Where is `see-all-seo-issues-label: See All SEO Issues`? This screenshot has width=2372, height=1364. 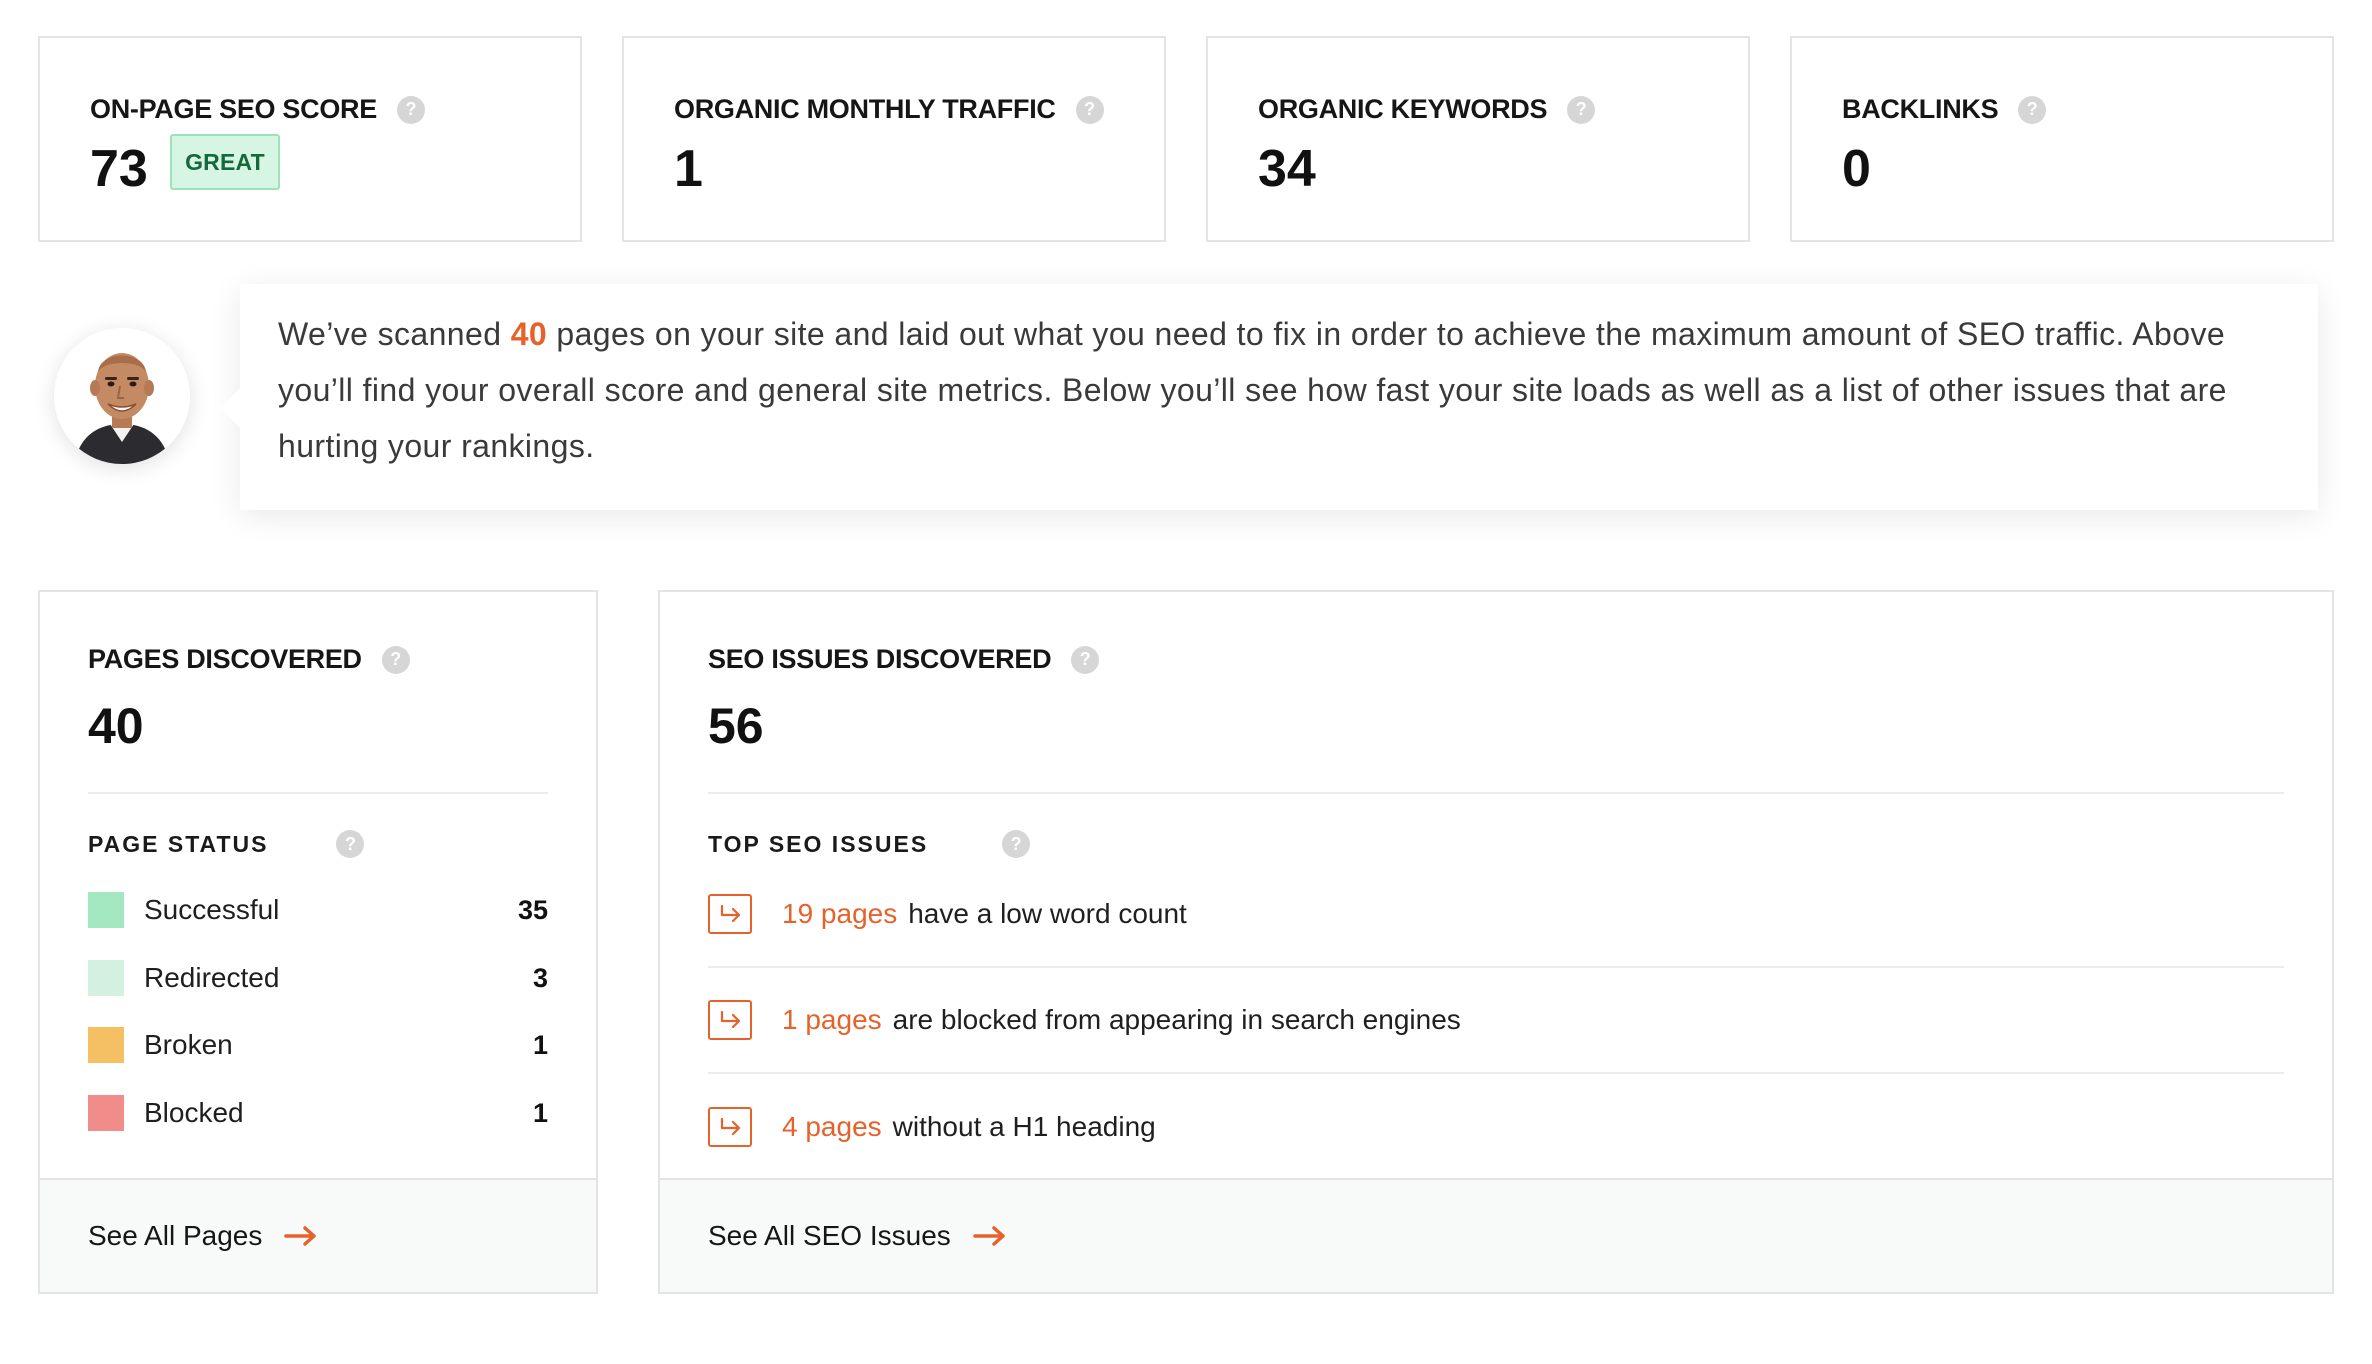
see-all-seo-issues-label: See All SEO Issues is located at coordinates (829, 1235).